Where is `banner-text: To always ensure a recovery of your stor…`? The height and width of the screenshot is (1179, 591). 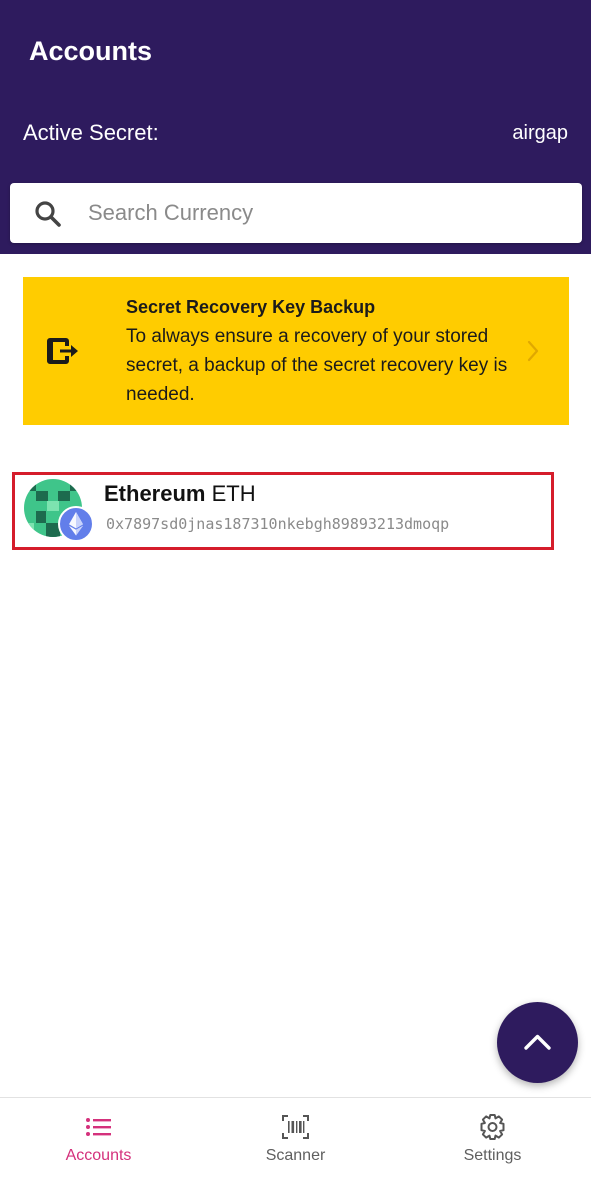
banner-text: To always ensure a recovery of your stor… is located at coordinates (317, 365).